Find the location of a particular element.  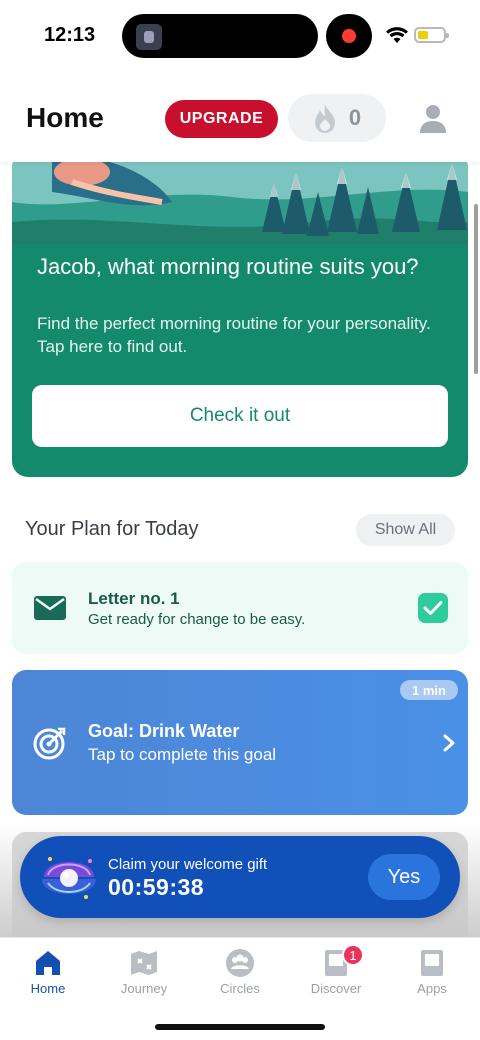

target-icon is located at coordinates (49, 743).